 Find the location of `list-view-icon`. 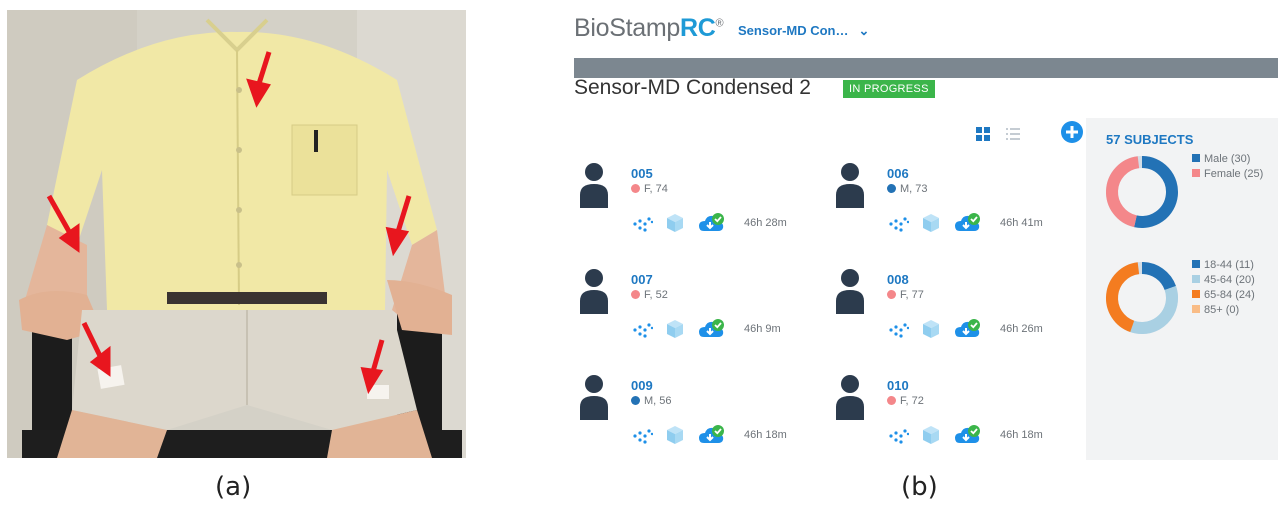

list-view-icon is located at coordinates (1013, 134).